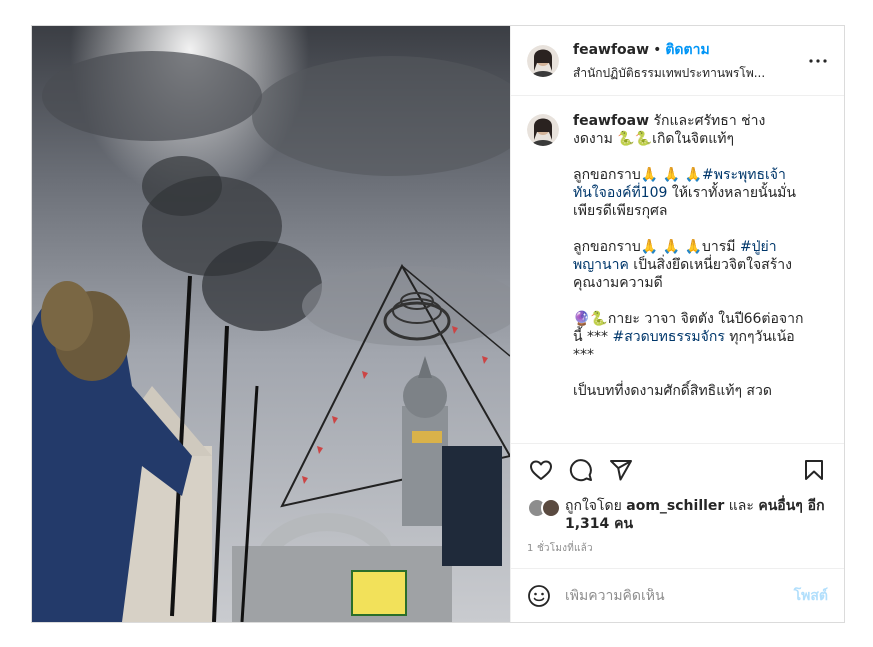  What do you see at coordinates (551, 508) in the screenshot?
I see `liker-avatar` at bounding box center [551, 508].